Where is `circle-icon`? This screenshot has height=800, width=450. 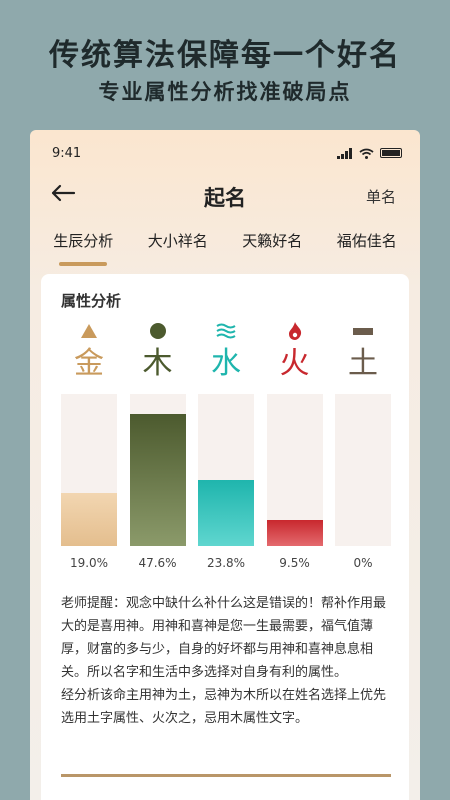
circle-icon is located at coordinates (157, 331).